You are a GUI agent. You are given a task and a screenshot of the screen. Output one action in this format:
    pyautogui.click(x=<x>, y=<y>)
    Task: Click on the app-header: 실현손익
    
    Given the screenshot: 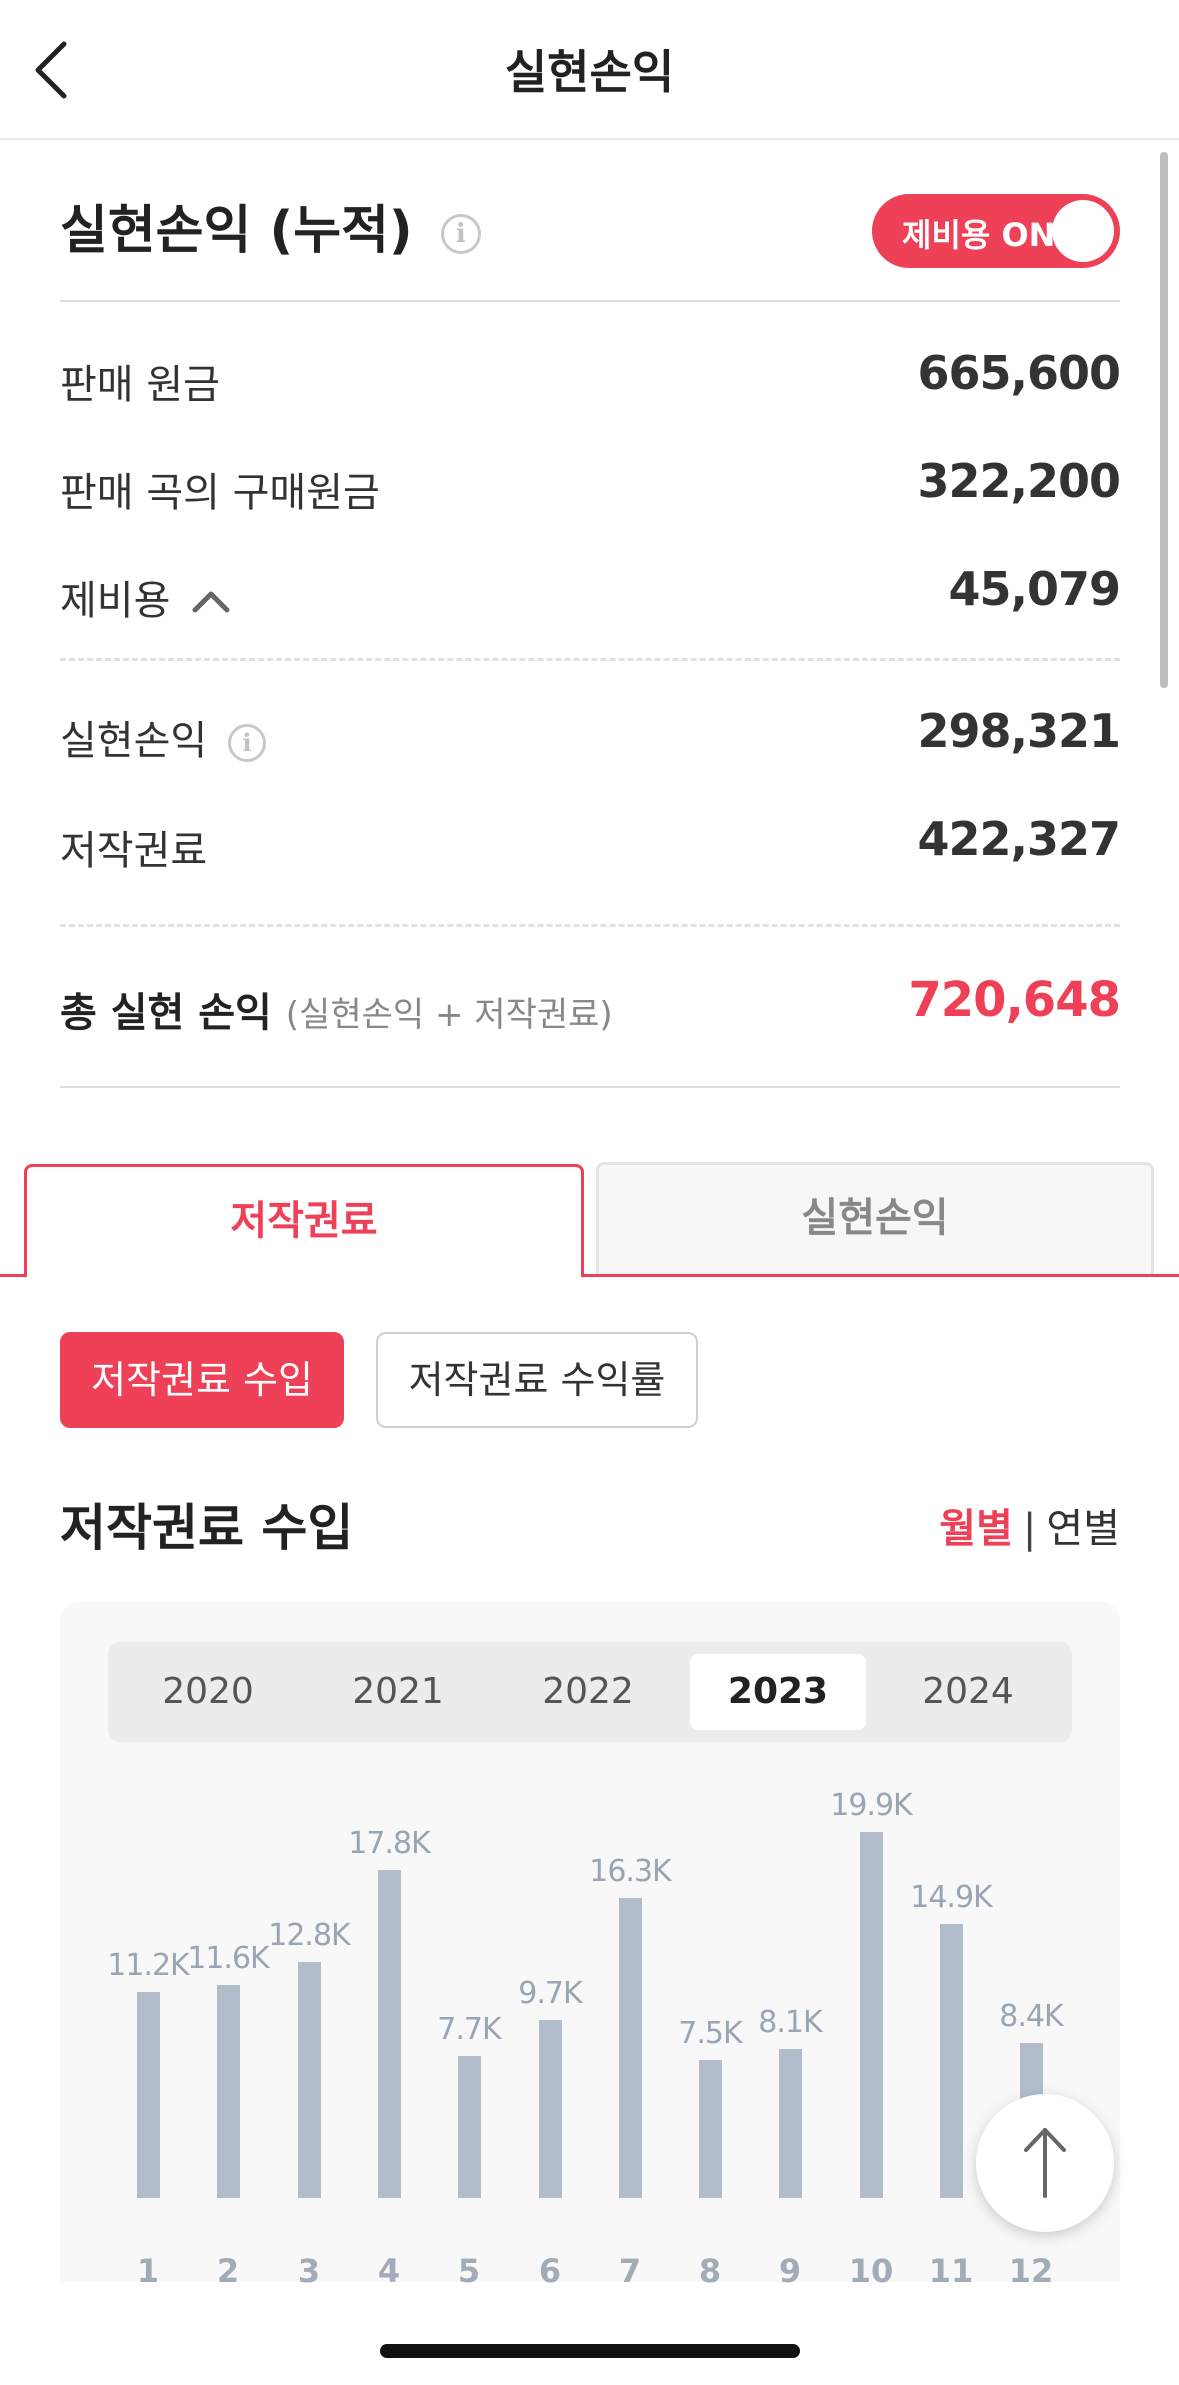 What is the action you would take?
    pyautogui.click(x=589, y=70)
    